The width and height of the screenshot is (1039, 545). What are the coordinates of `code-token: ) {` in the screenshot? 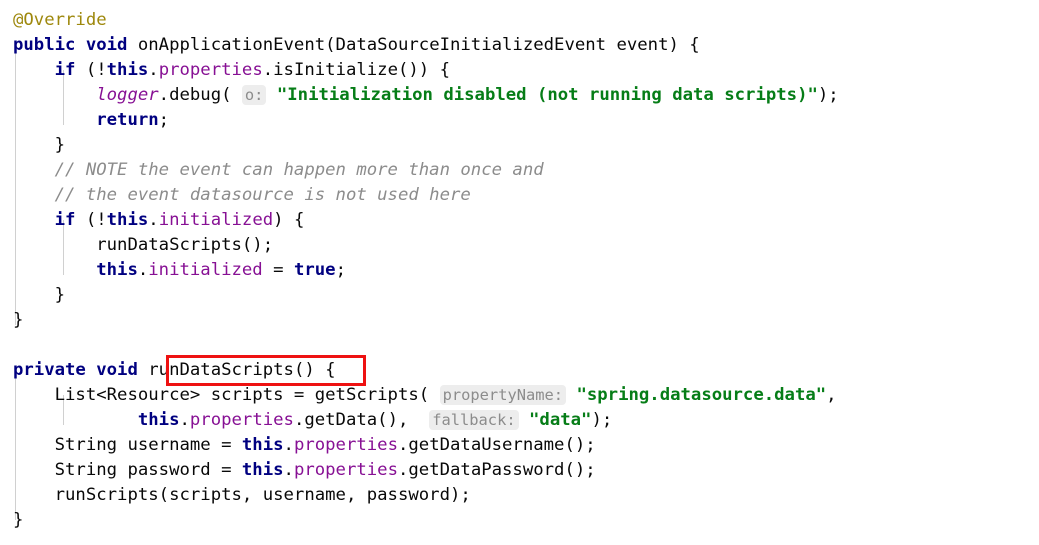 It's located at (289, 220).